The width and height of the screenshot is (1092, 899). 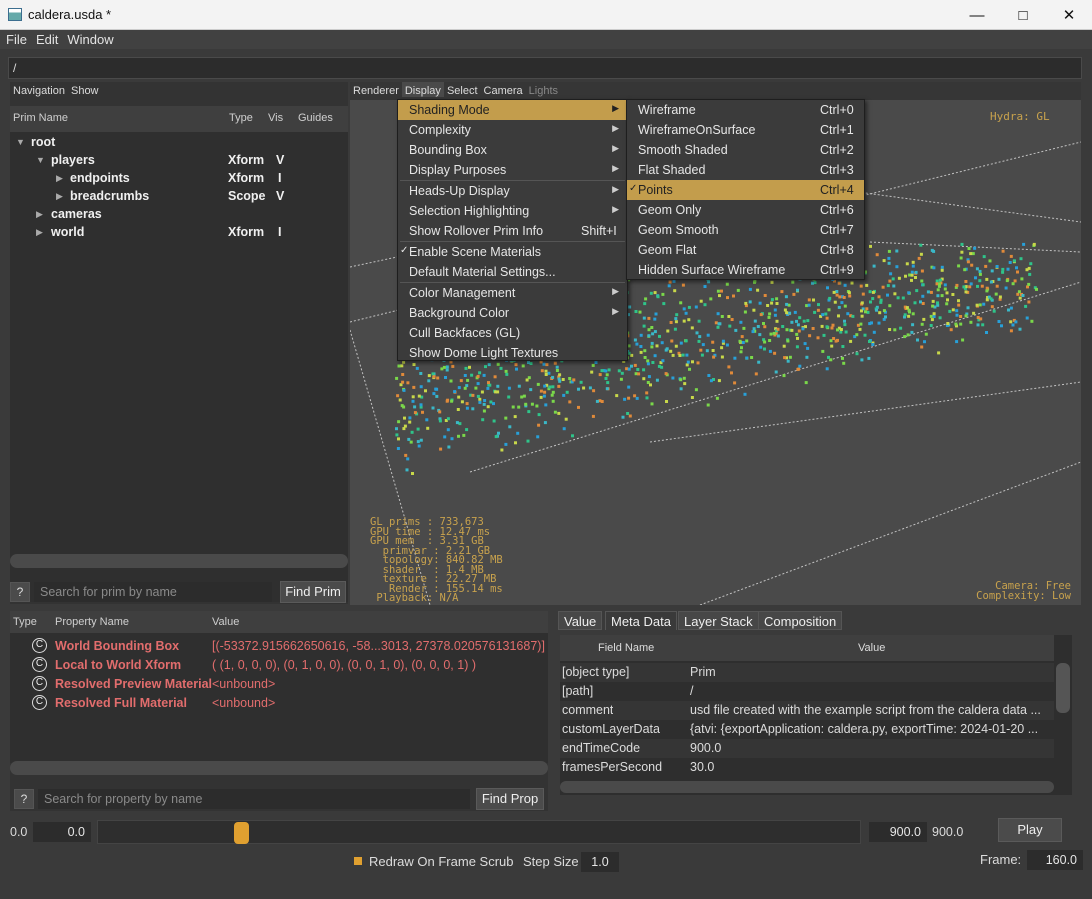 What do you see at coordinates (512, 211) in the screenshot?
I see `menu-item-selection-highlighting: Selection Highlighting ▶` at bounding box center [512, 211].